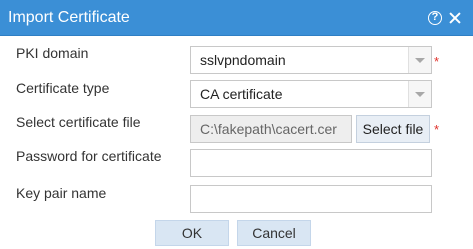 The width and height of the screenshot is (473, 249). I want to click on select-file-button: Select file, so click(393, 129).